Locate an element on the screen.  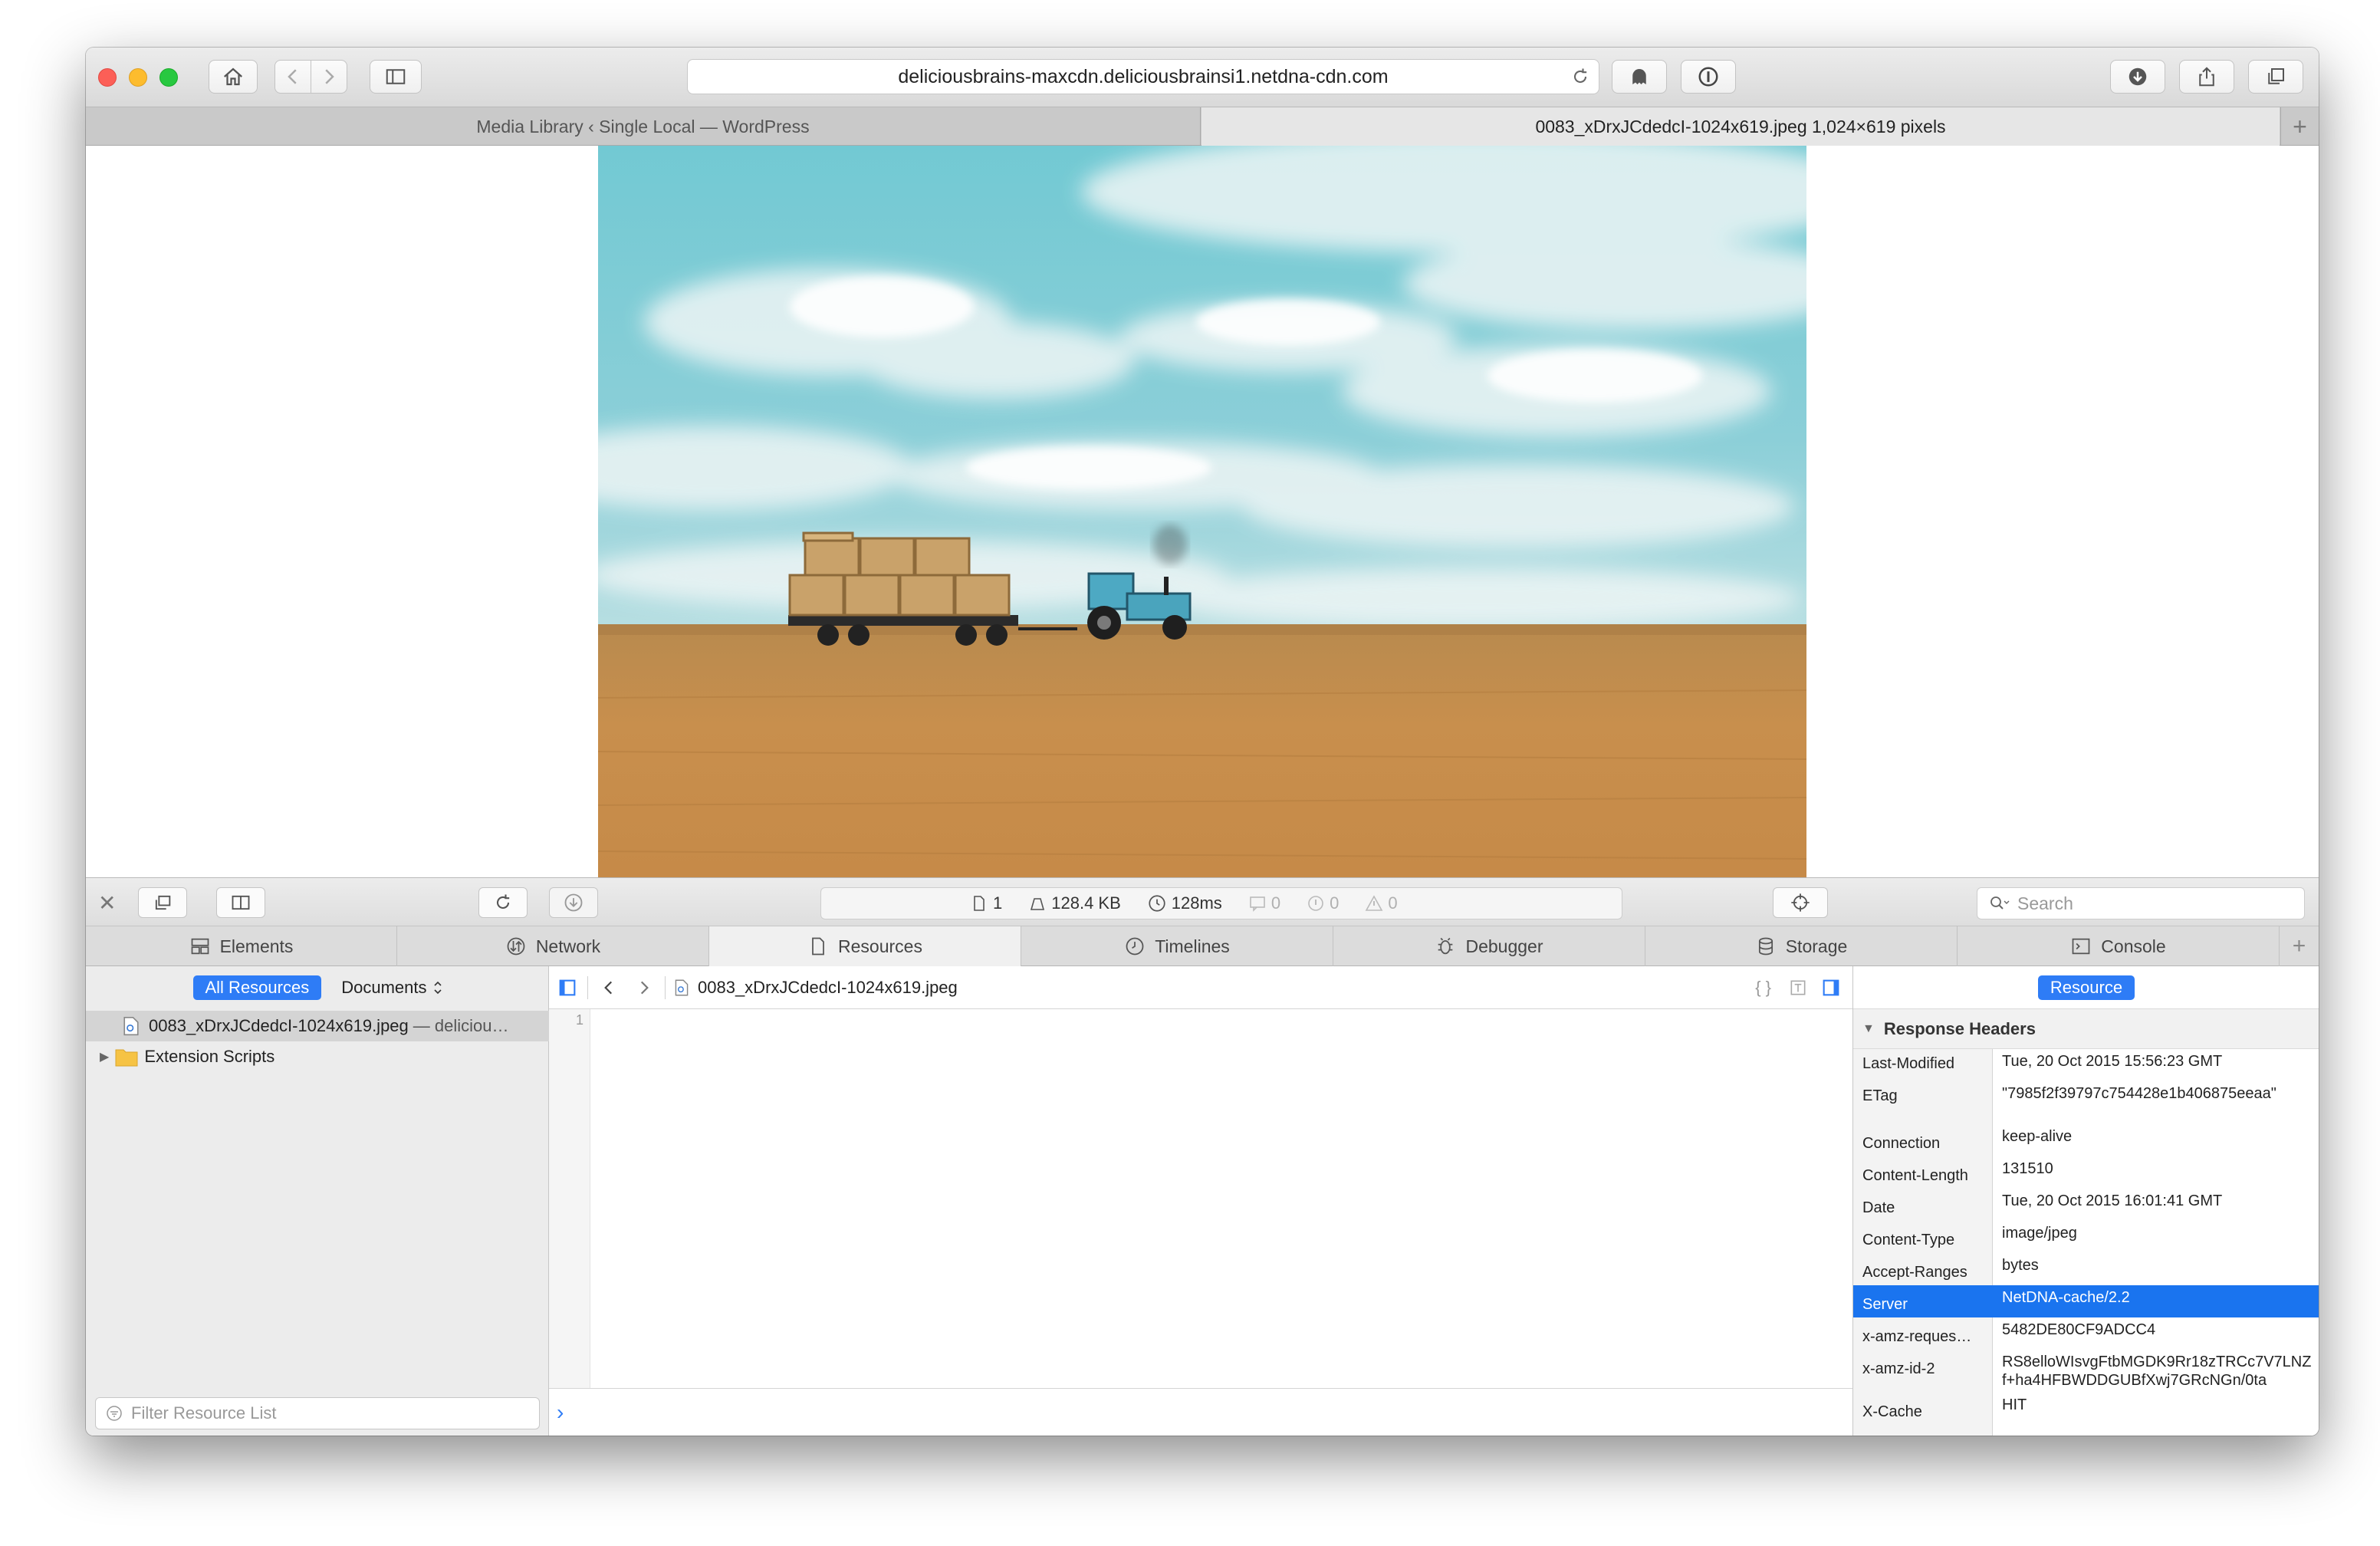
details-tab-resource: Resource is located at coordinates (2086, 988).